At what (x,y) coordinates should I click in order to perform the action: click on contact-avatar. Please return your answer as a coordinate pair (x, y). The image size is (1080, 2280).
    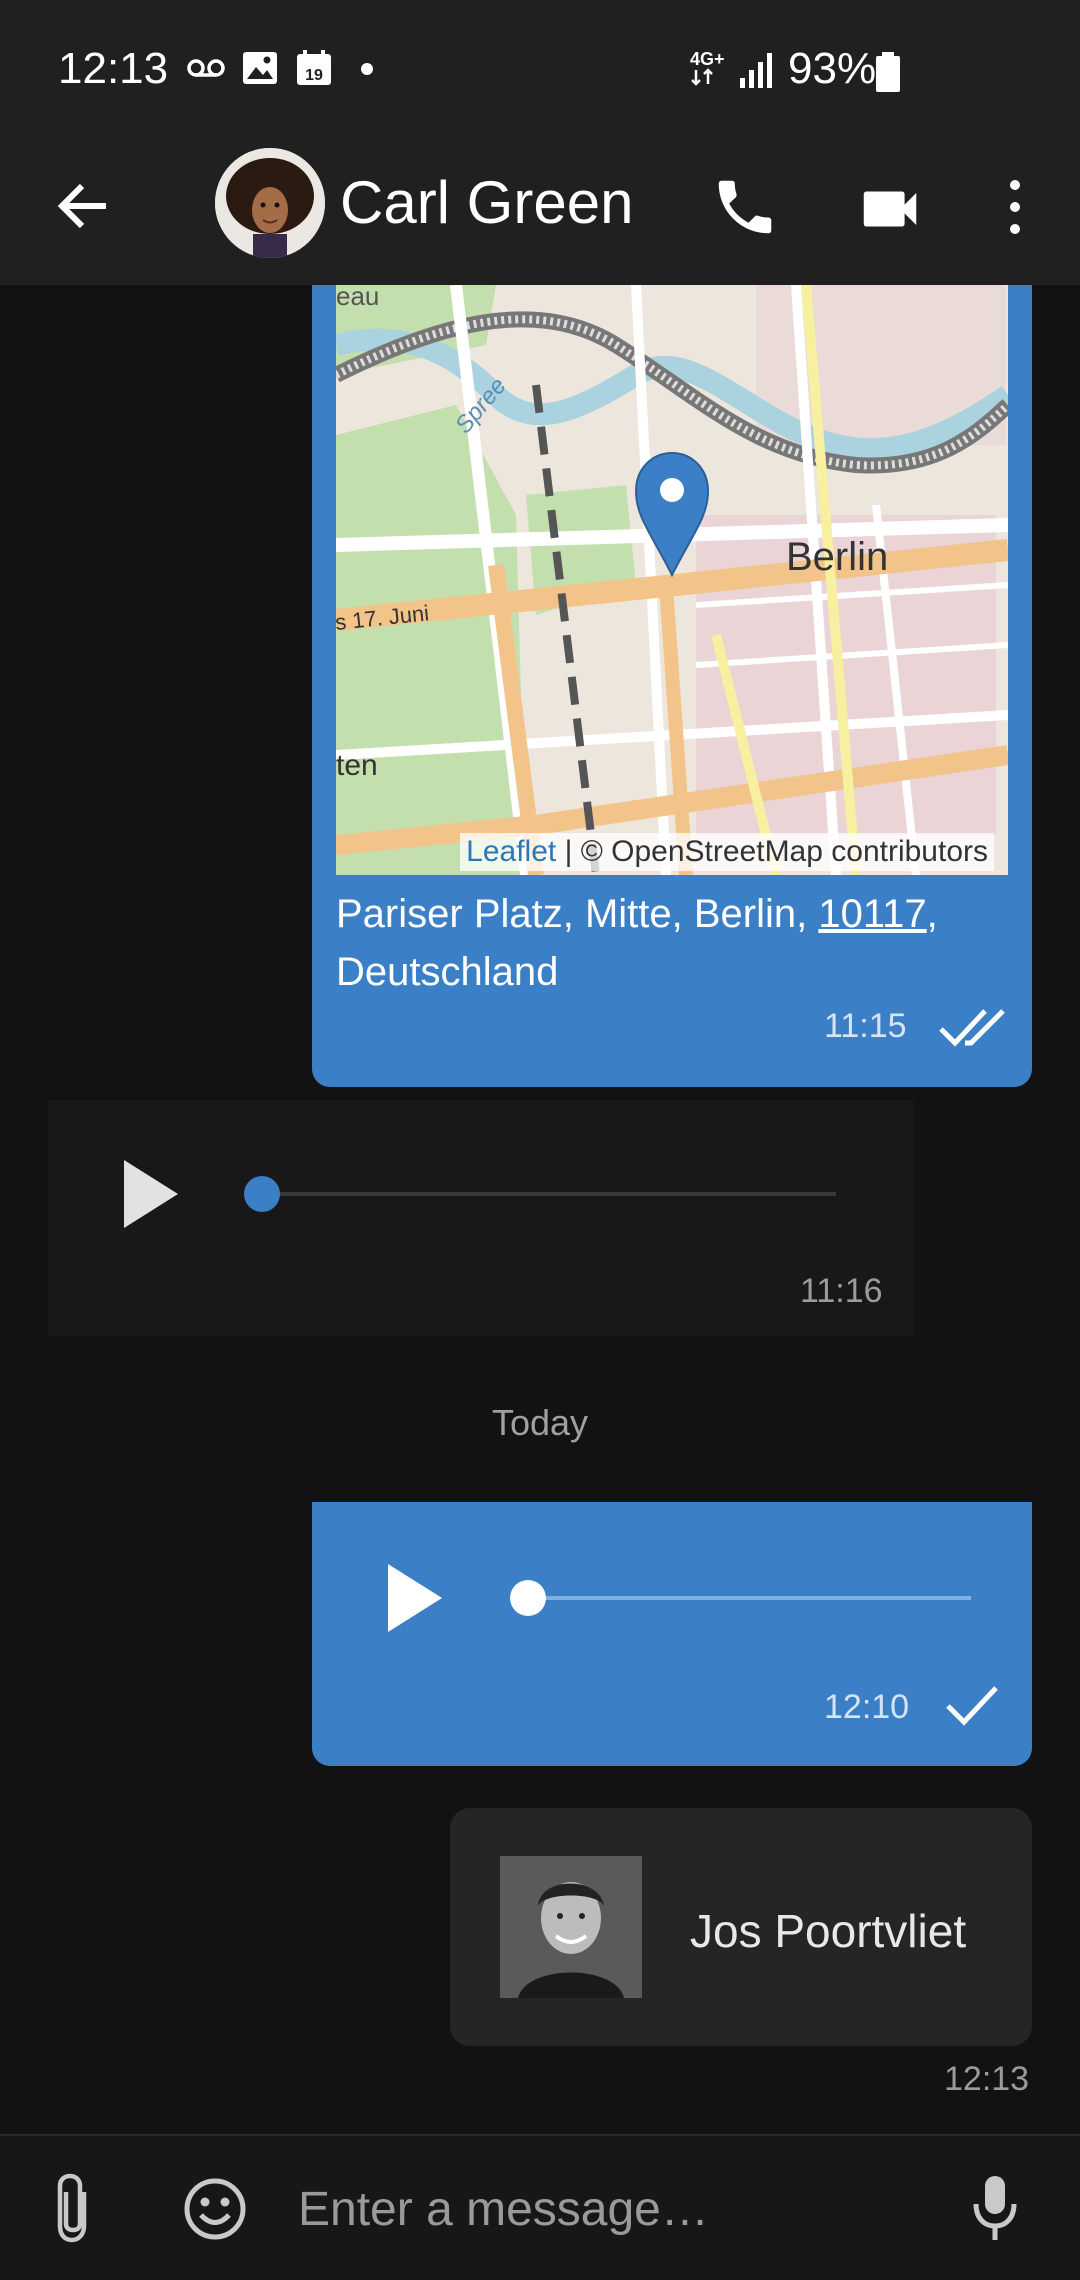
    Looking at the image, I should click on (270, 203).